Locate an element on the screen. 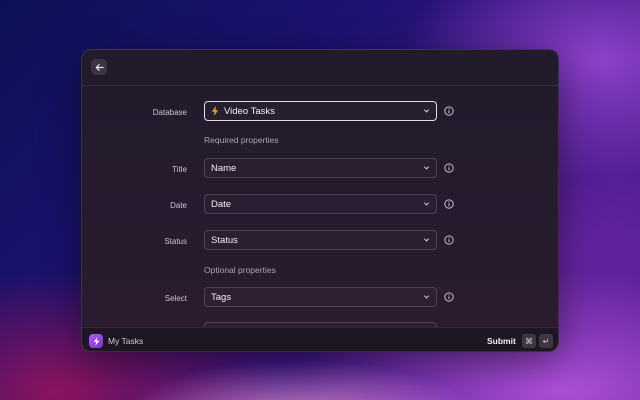 The height and width of the screenshot is (400, 640). date-label: Date is located at coordinates (178, 205).